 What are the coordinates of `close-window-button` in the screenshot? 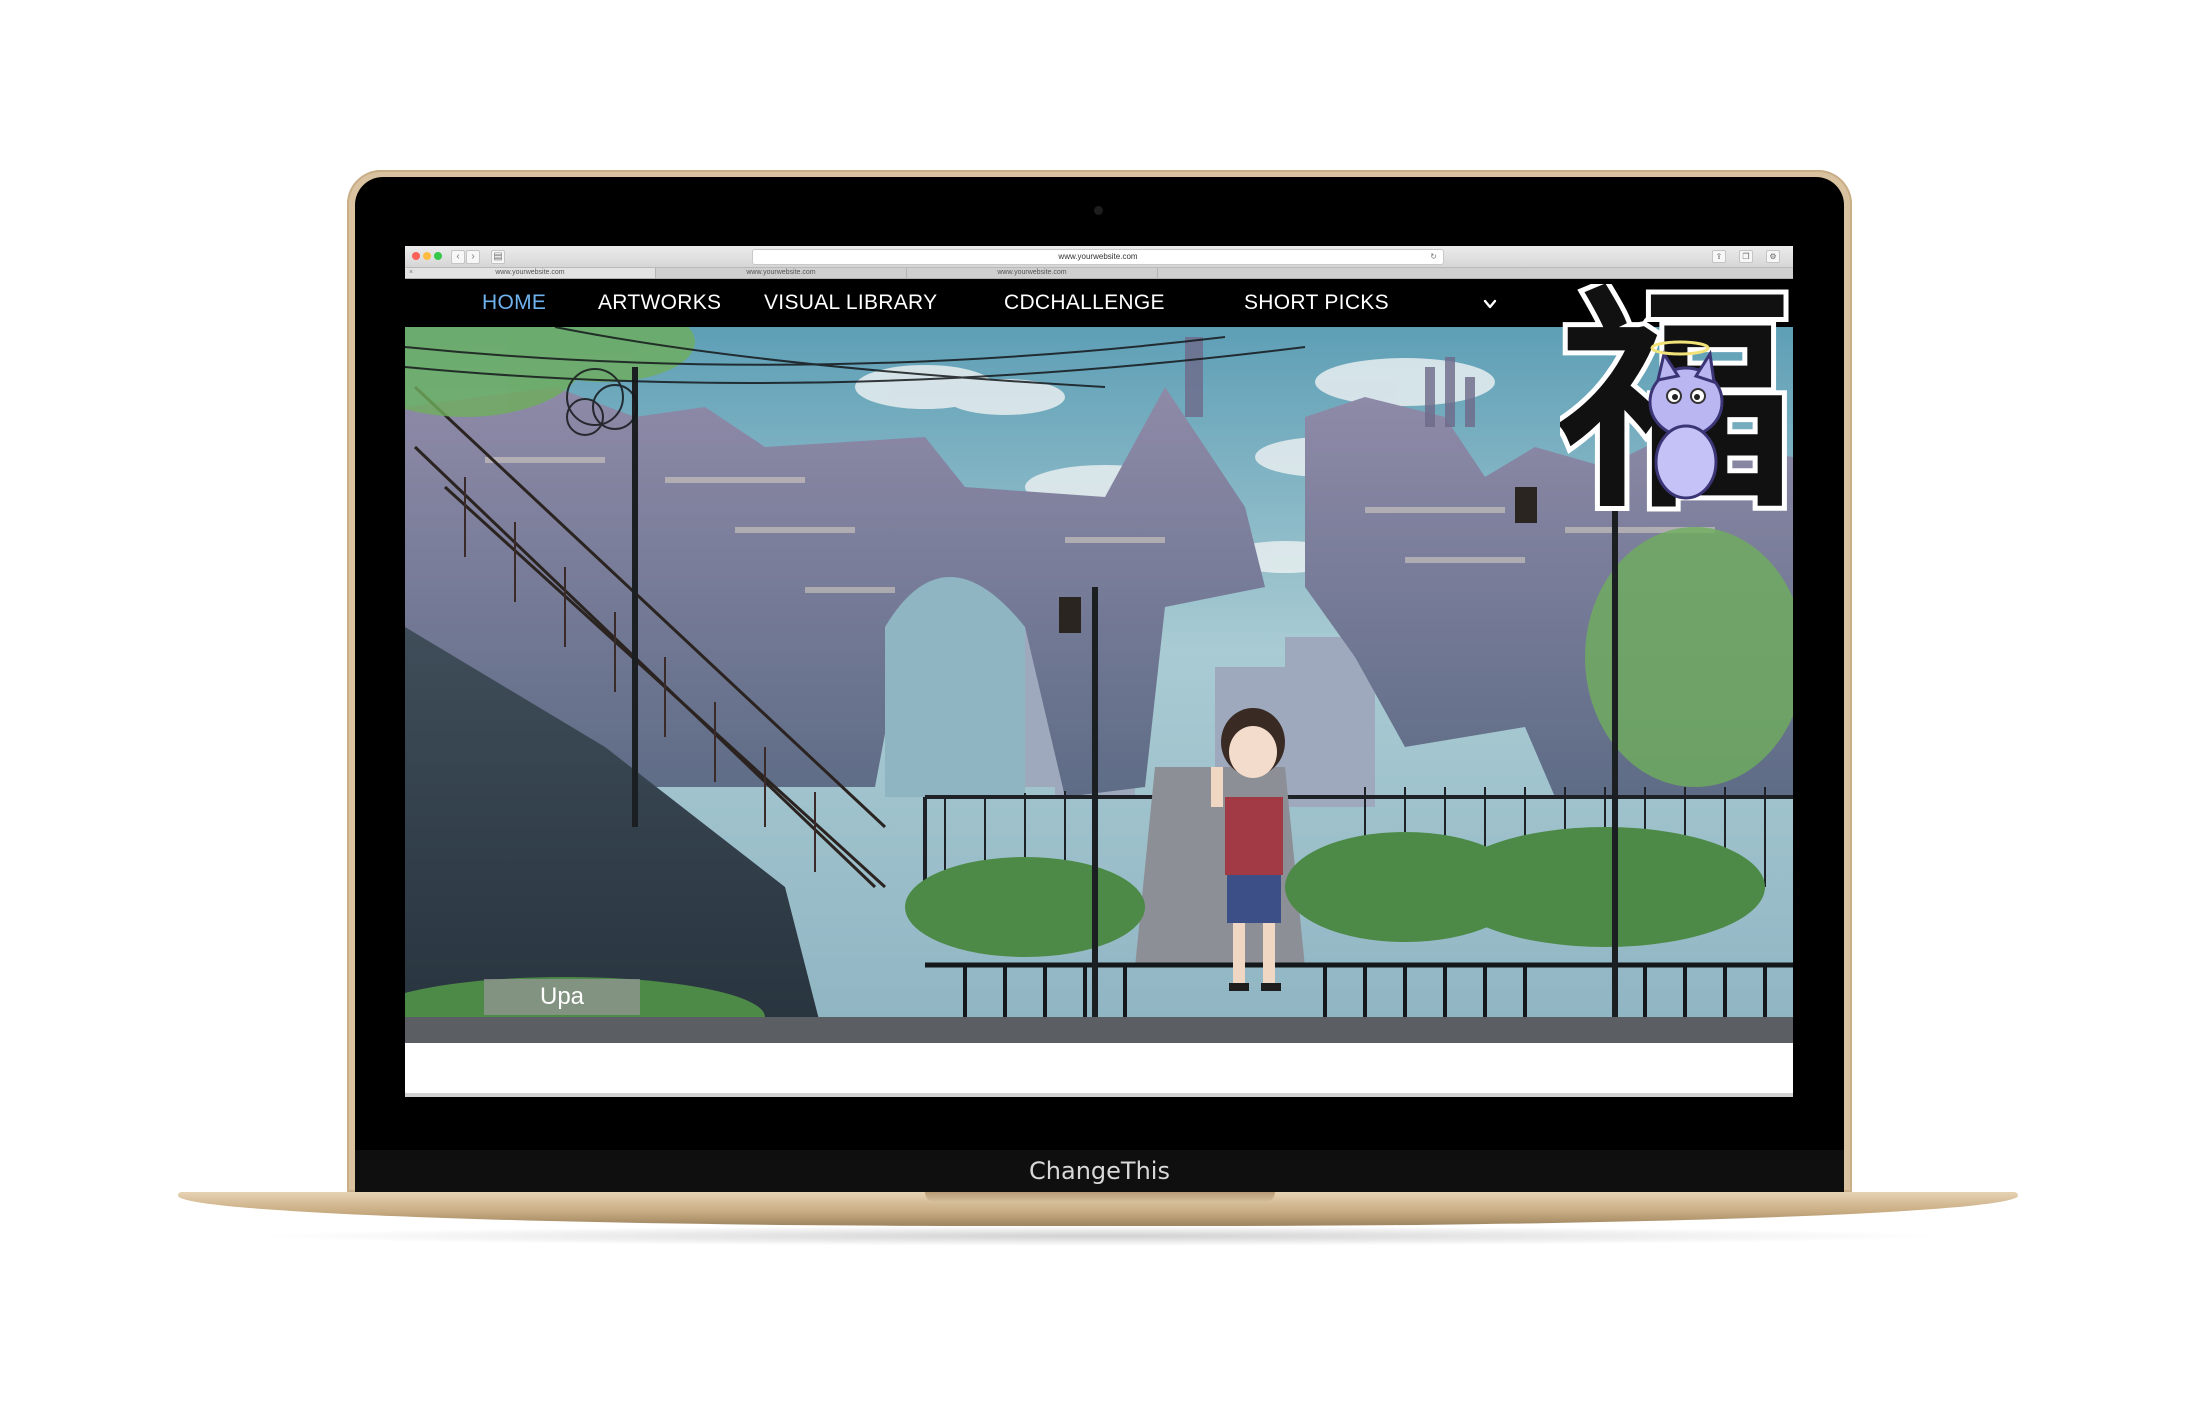 It's located at (416, 256).